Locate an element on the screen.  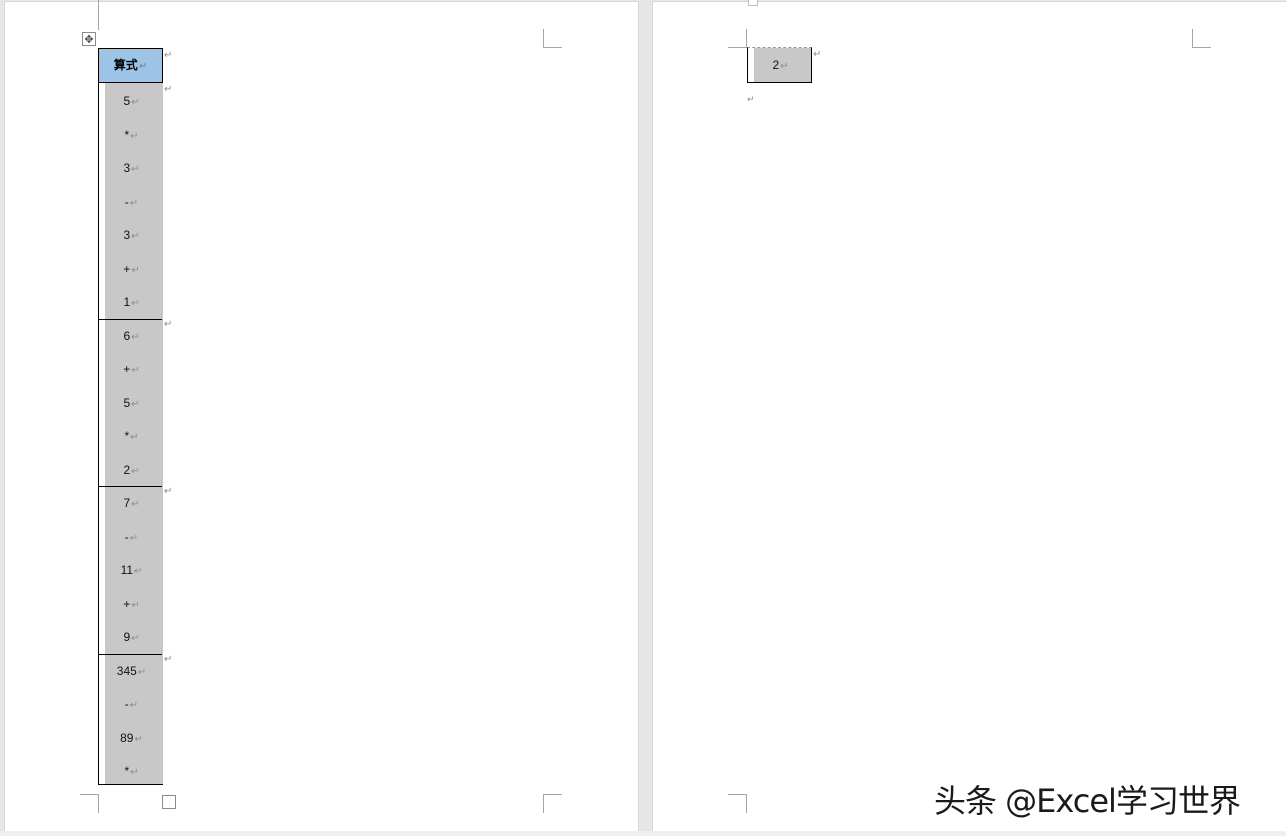
table-top-marker is located at coordinates (753, 3).